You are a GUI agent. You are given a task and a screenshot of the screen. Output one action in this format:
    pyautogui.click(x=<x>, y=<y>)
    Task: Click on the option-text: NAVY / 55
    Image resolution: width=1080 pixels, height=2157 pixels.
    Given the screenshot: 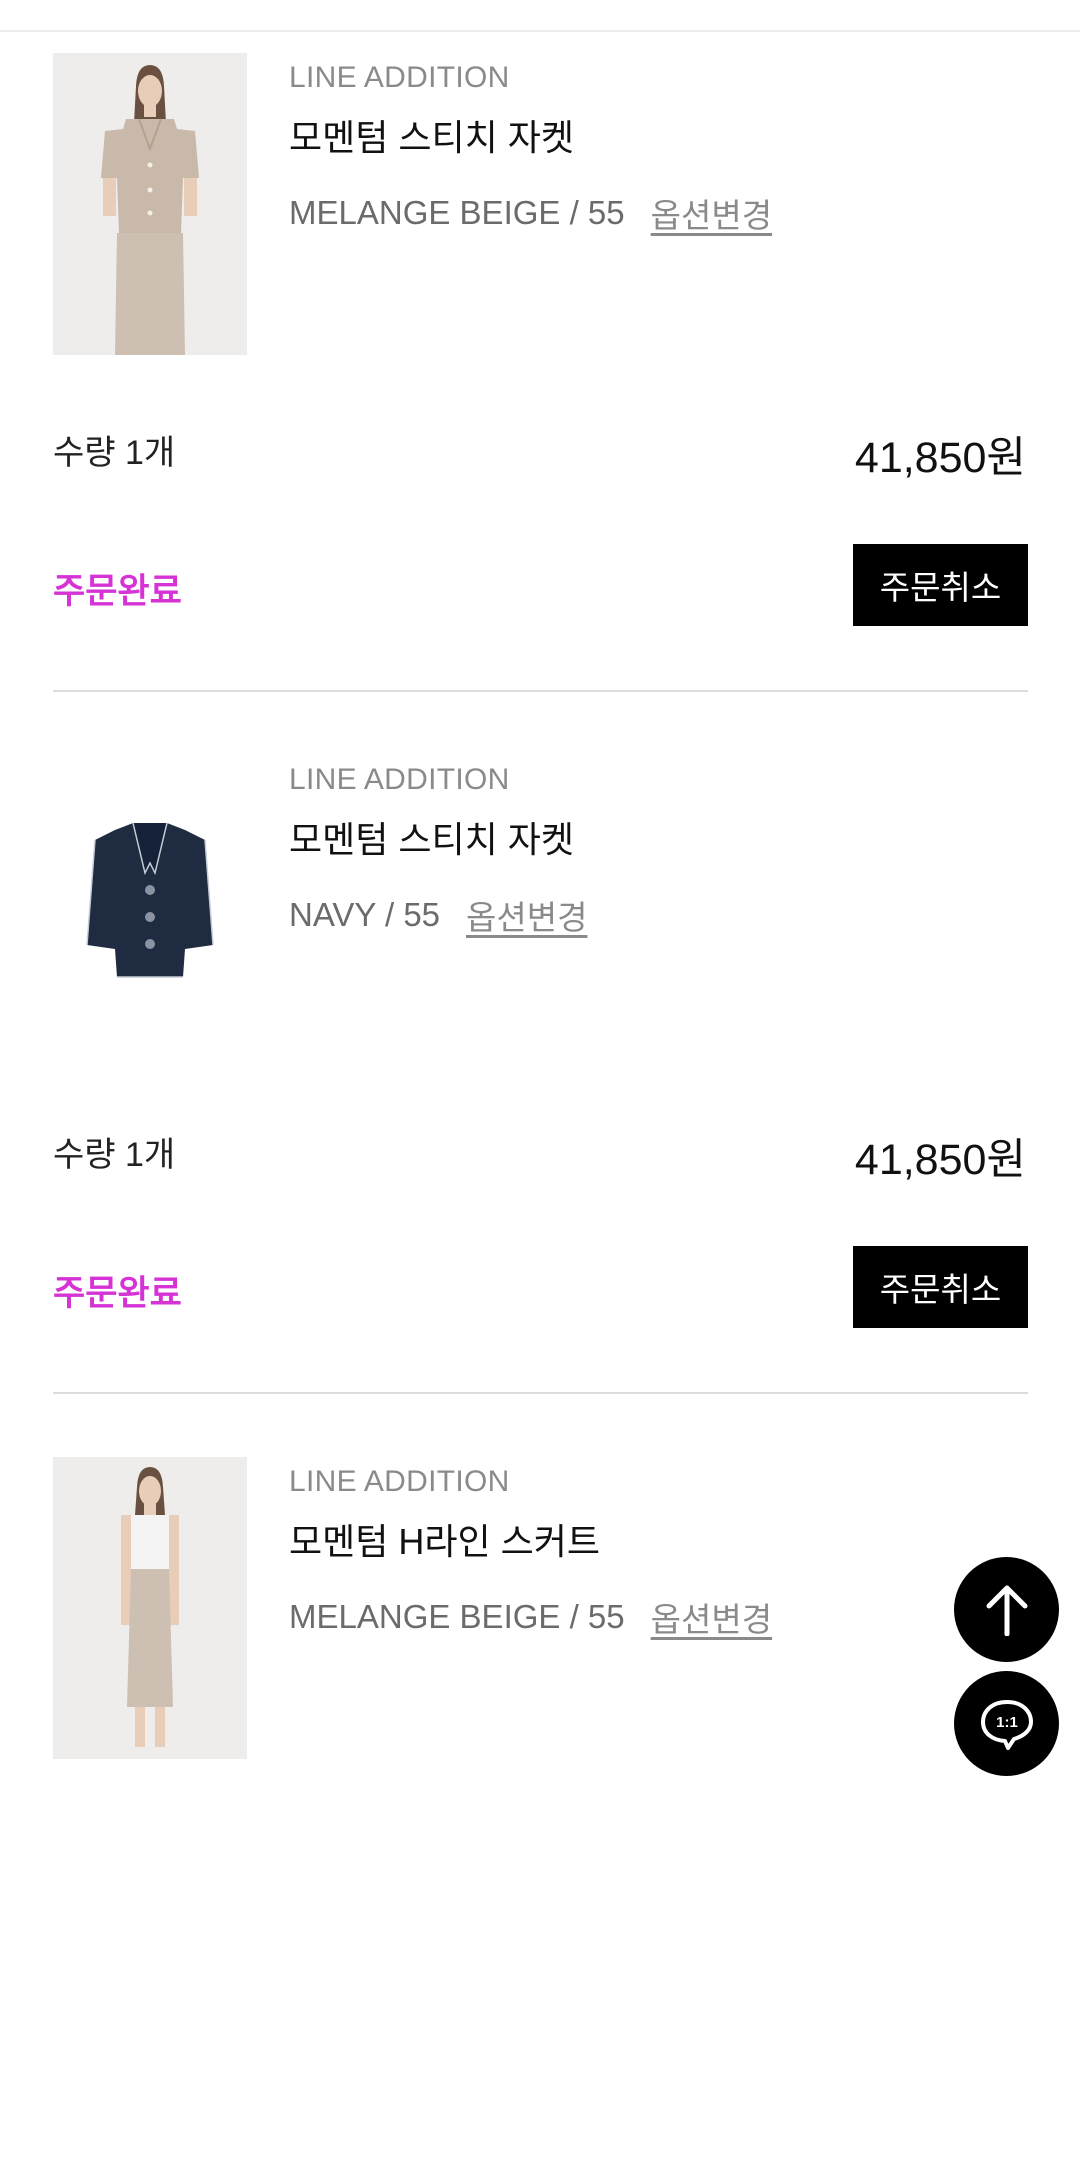 What is the action you would take?
    pyautogui.click(x=365, y=914)
    